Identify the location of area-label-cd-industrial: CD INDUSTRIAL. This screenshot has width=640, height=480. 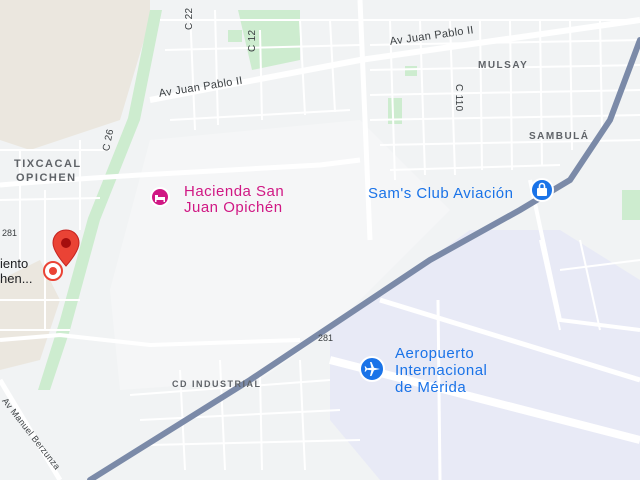
(217, 384).